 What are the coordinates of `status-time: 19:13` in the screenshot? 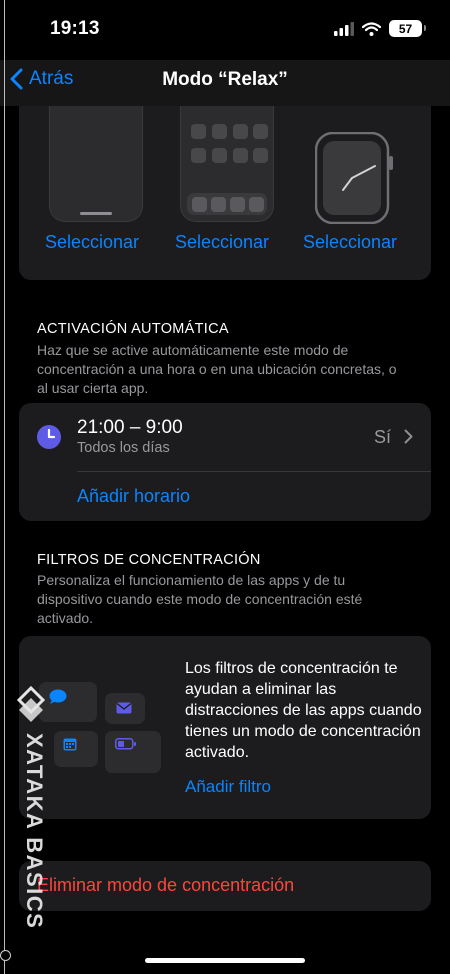 It's located at (75, 28).